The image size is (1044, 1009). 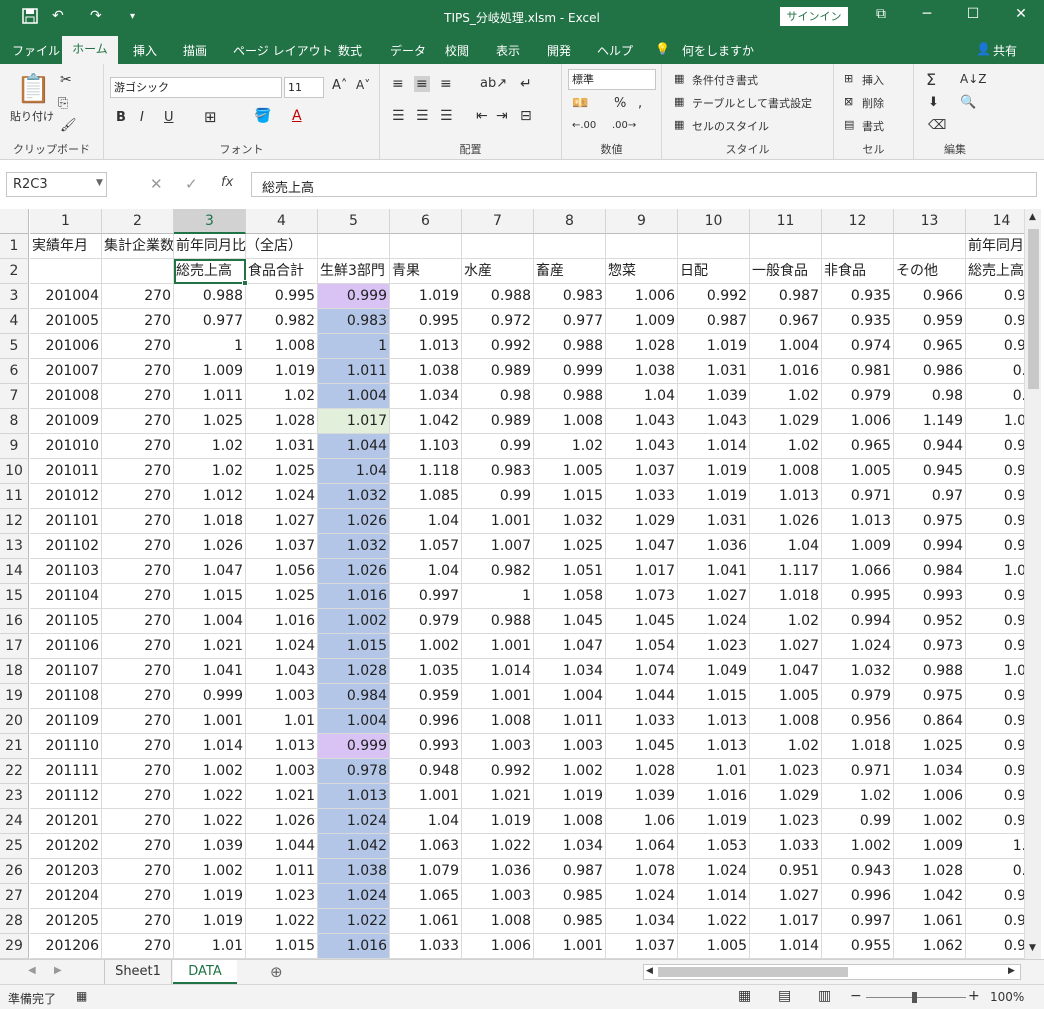 I want to click on data-cell: 0.99, so click(x=498, y=496).